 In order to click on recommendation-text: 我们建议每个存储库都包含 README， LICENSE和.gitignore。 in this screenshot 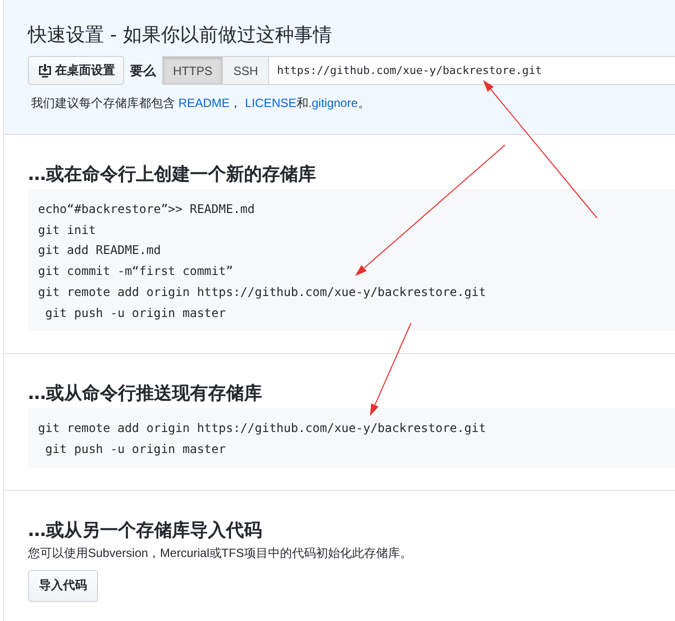, I will do `click(201, 103)`.